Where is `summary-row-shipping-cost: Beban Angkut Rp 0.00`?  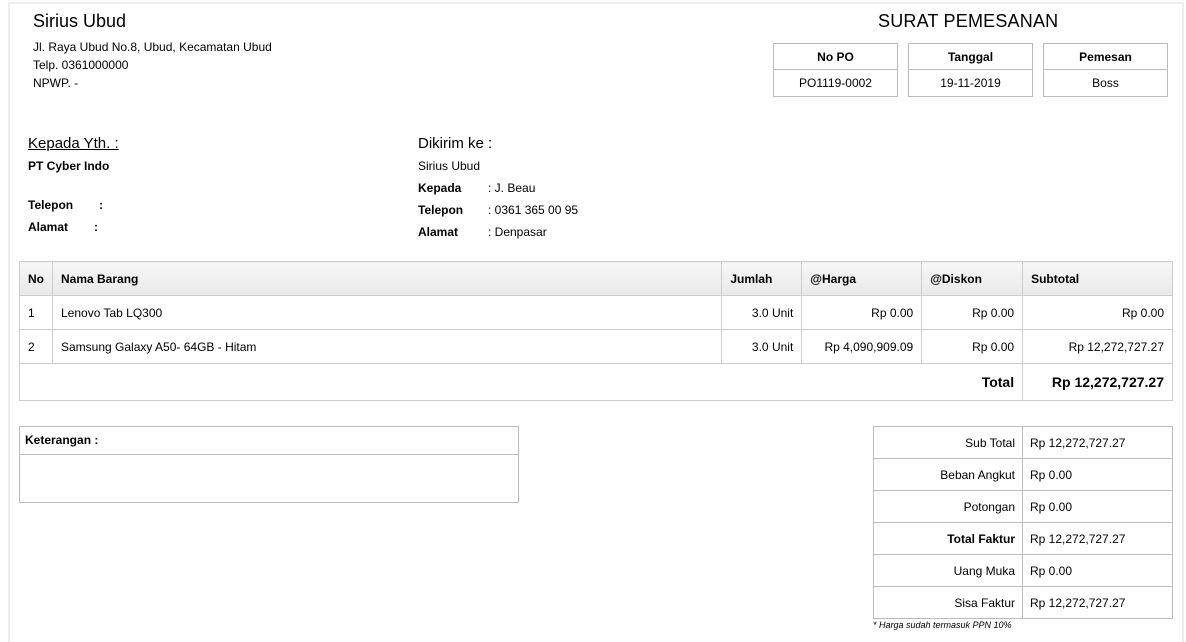 summary-row-shipping-cost: Beban Angkut Rp 0.00 is located at coordinates (1023, 474).